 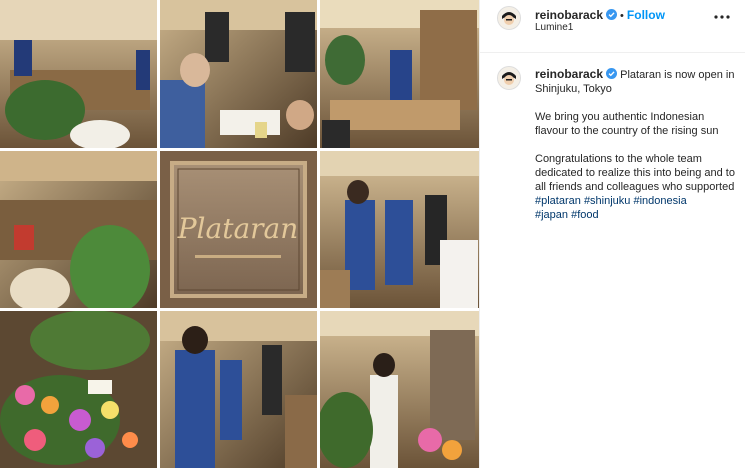 I want to click on hashtag-row-1: #plataran #shinjuku #indonesia, so click(x=635, y=201).